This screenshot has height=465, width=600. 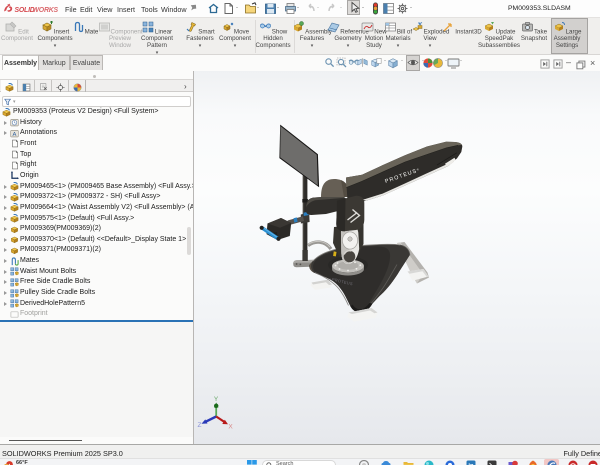 I want to click on svg-text: X, so click(x=230, y=427).